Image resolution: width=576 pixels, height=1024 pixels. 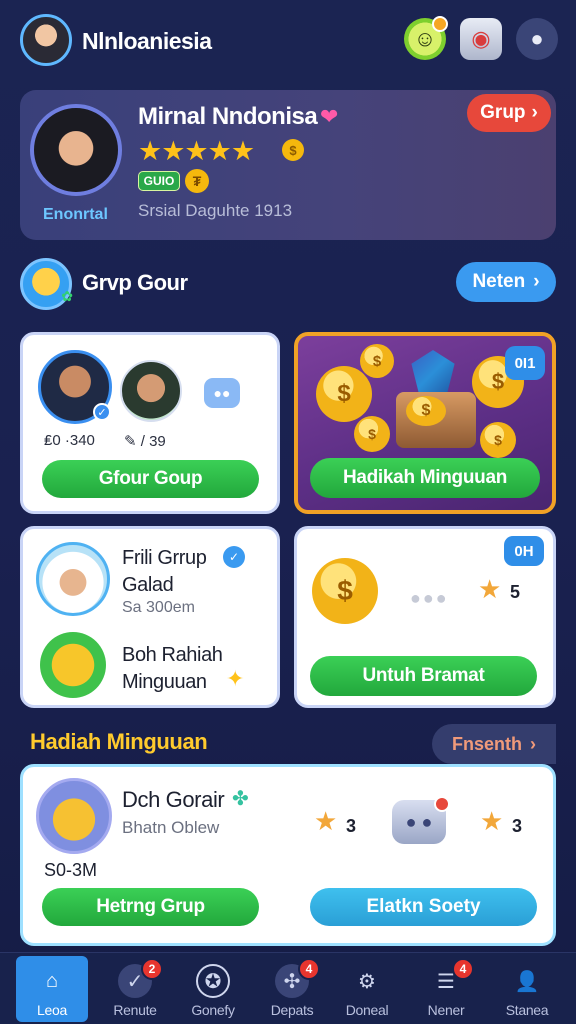 What do you see at coordinates (515, 592) in the screenshot?
I see `star-value: 5` at bounding box center [515, 592].